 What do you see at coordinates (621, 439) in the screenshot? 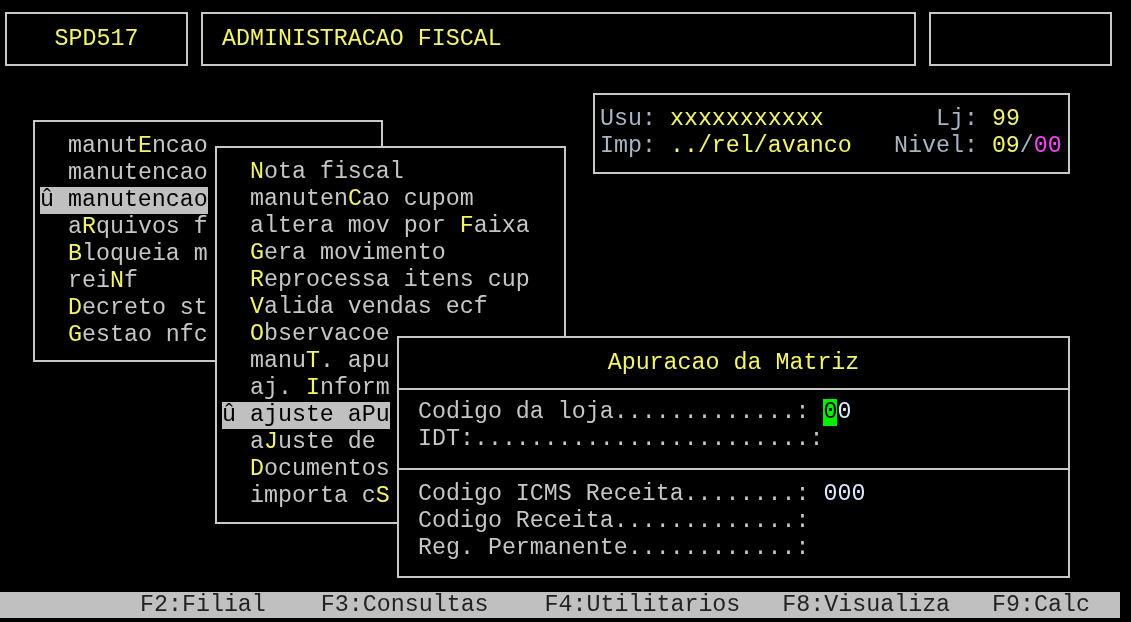
I see `field-label: IDT:........................:` at bounding box center [621, 439].